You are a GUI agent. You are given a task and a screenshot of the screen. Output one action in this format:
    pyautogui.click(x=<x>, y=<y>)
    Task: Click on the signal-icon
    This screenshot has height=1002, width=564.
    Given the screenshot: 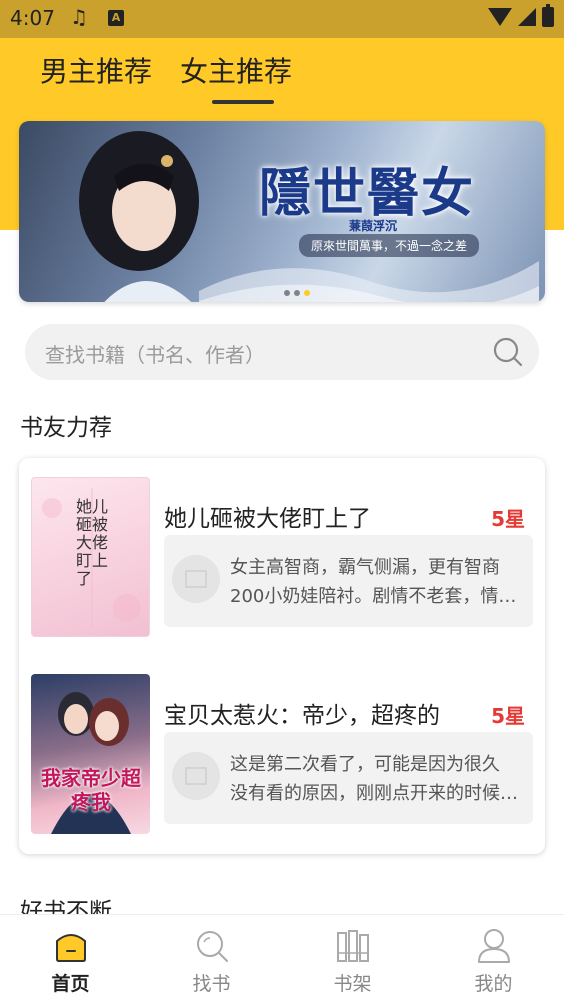 What is the action you would take?
    pyautogui.click(x=527, y=17)
    